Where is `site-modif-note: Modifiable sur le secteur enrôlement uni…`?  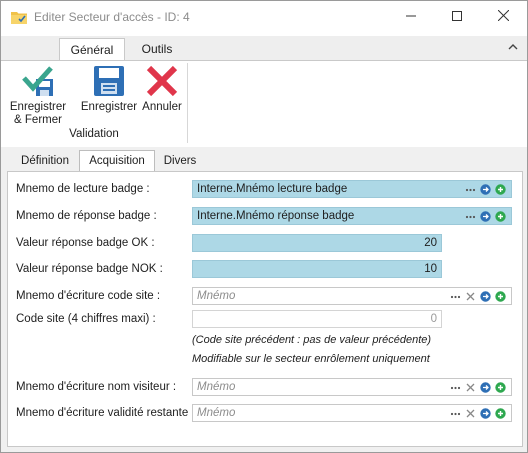 site-modif-note: Modifiable sur le secteur enrôlement uni… is located at coordinates (311, 359).